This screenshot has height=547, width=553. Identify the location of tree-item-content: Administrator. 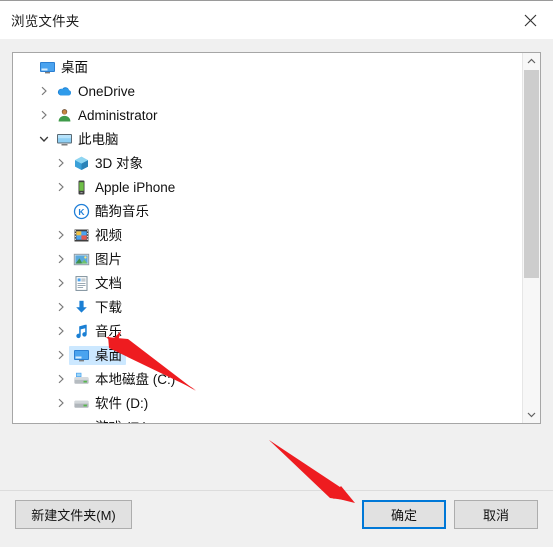
(107, 115).